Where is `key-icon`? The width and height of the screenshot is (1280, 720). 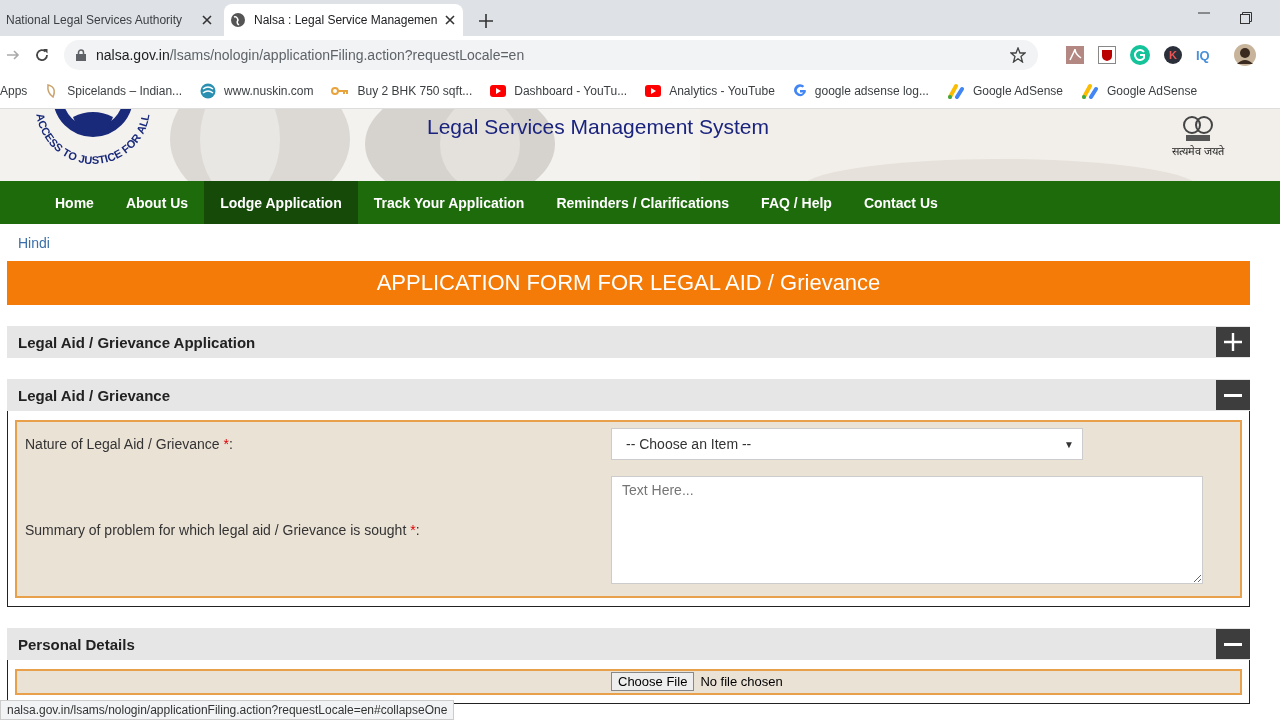
key-icon is located at coordinates (340, 91).